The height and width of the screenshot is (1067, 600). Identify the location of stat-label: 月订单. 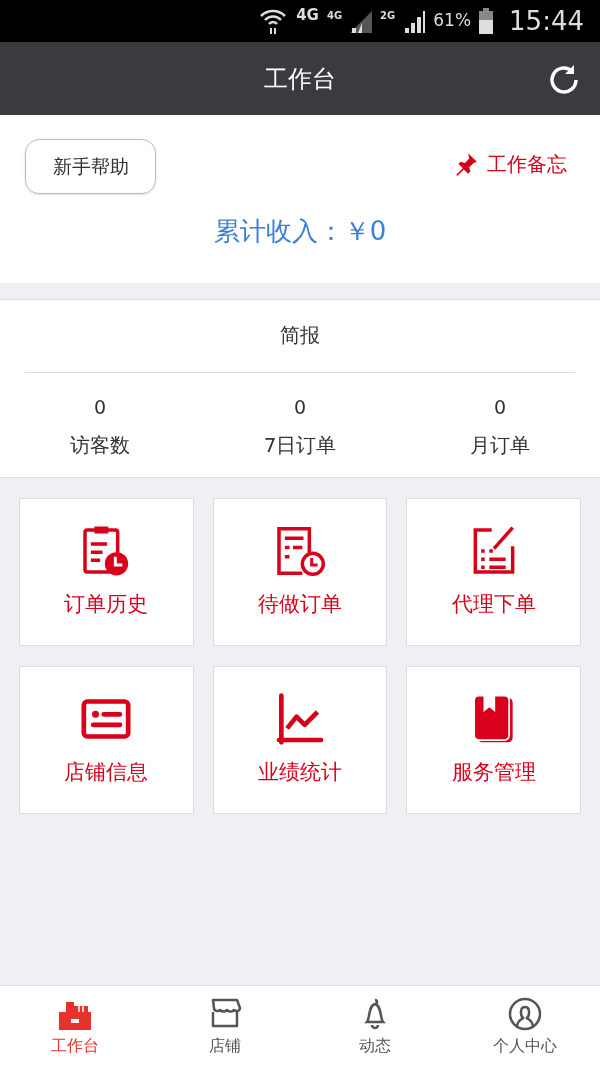
(500, 445).